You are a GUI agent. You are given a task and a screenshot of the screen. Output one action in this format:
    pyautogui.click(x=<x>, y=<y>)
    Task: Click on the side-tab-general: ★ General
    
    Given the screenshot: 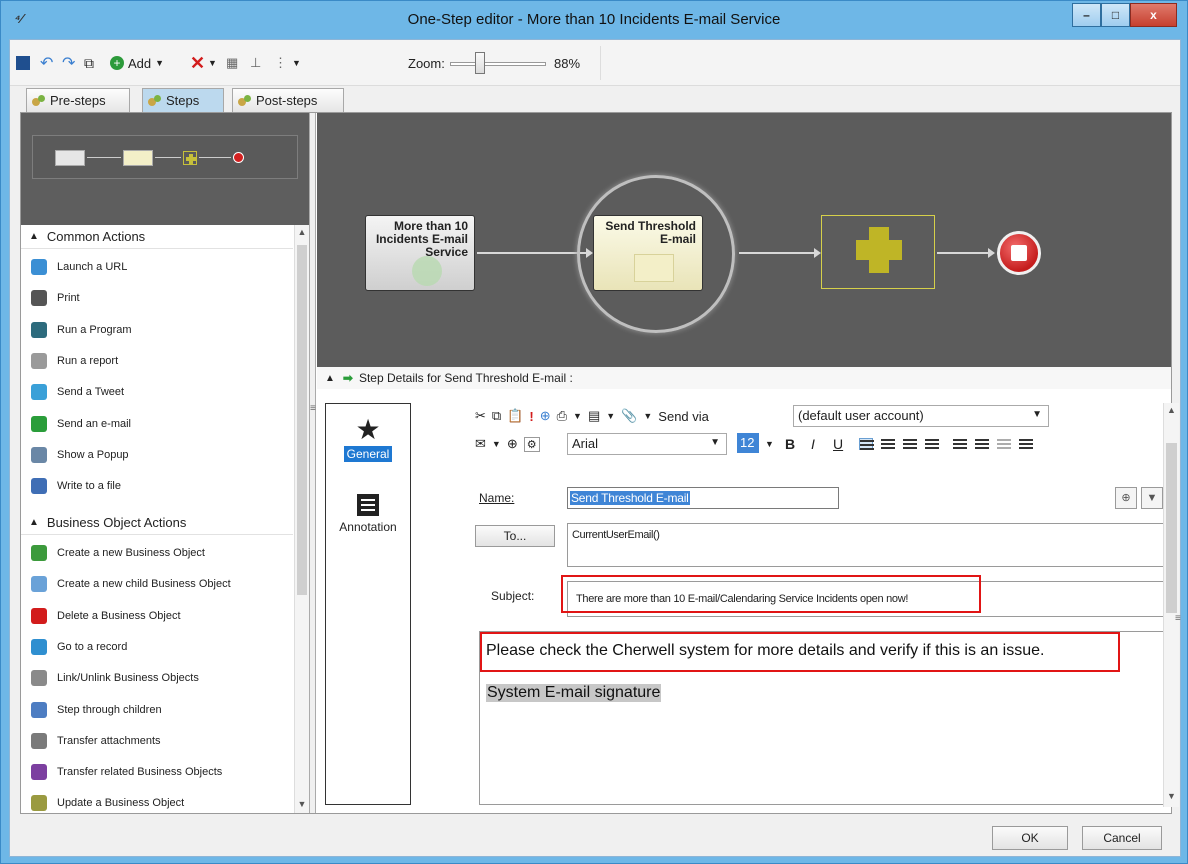 What is the action you would take?
    pyautogui.click(x=368, y=438)
    